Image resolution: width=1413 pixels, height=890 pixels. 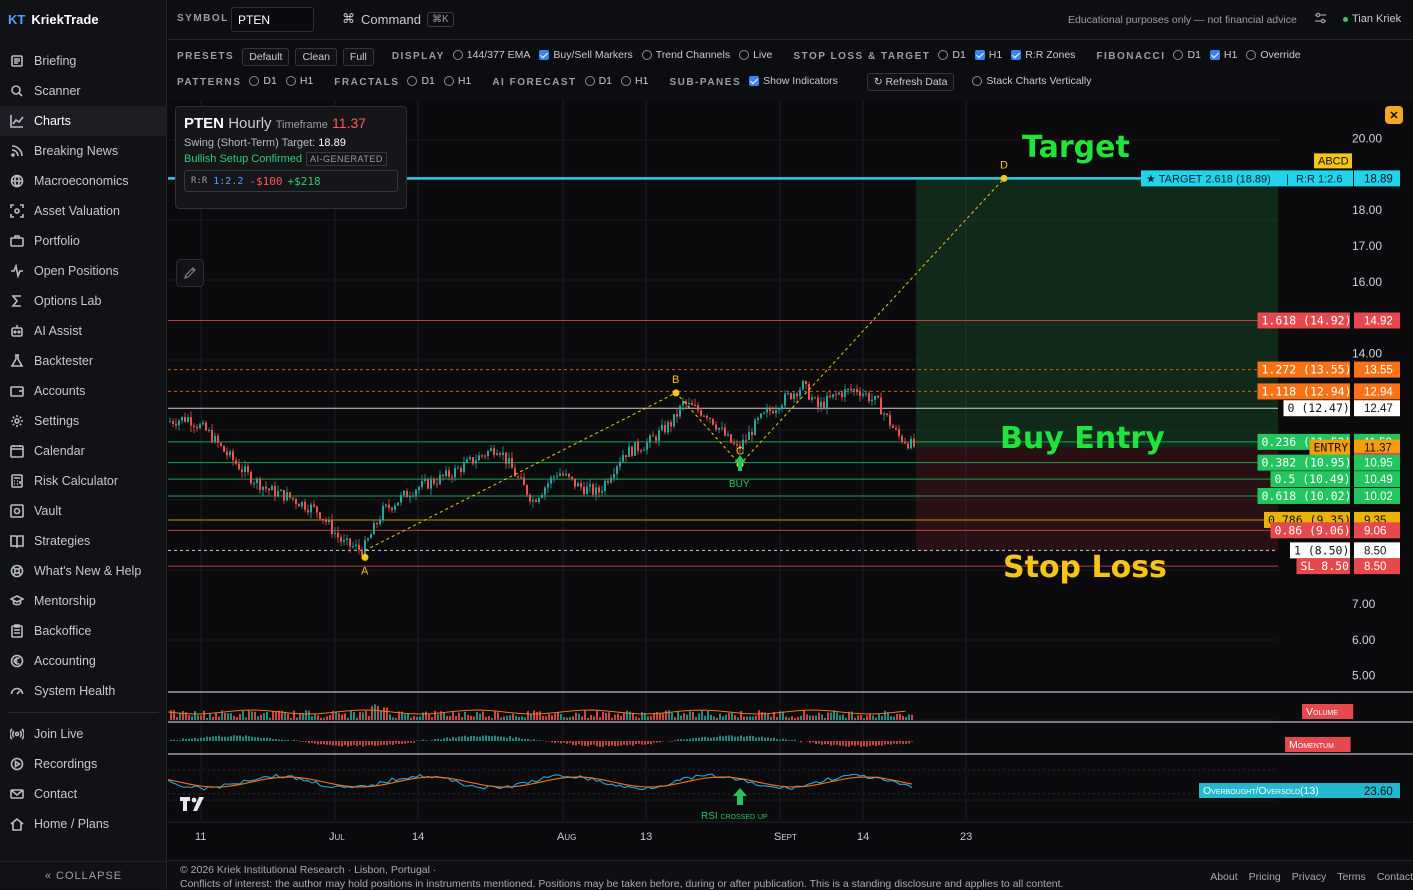 I want to click on fib-override-checkbox: Override, so click(x=1273, y=55).